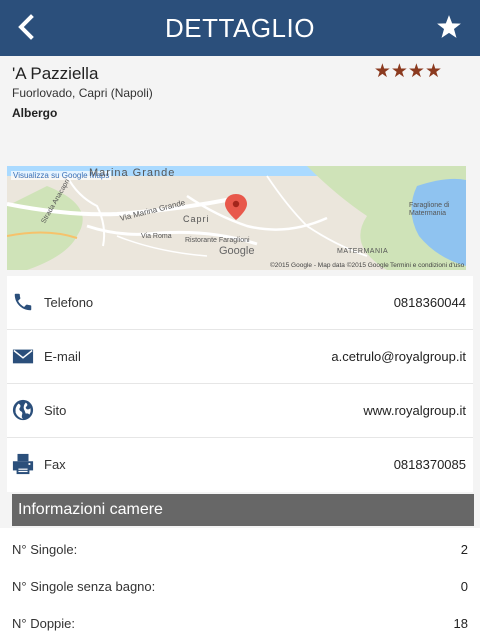 The width and height of the screenshot is (480, 640). What do you see at coordinates (329, 265) in the screenshot?
I see `map-copyright: ©2015 Google - Map data ©2015 Google` at bounding box center [329, 265].